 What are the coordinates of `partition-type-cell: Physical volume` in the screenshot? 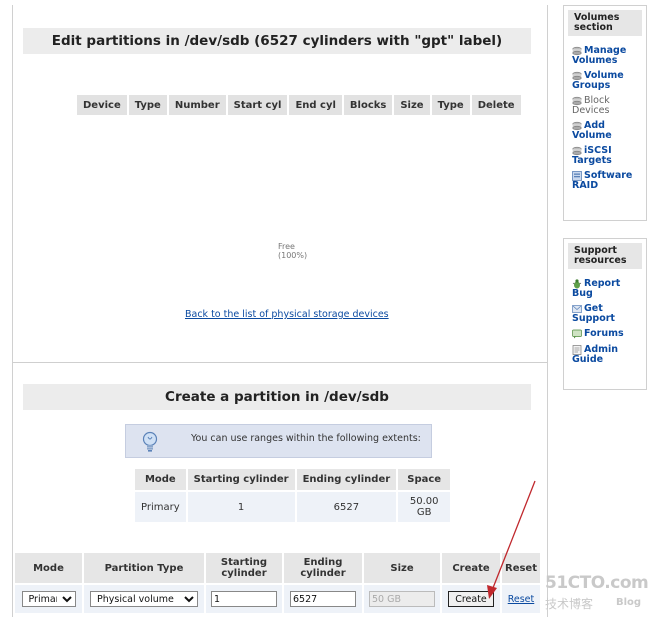 It's located at (144, 599).